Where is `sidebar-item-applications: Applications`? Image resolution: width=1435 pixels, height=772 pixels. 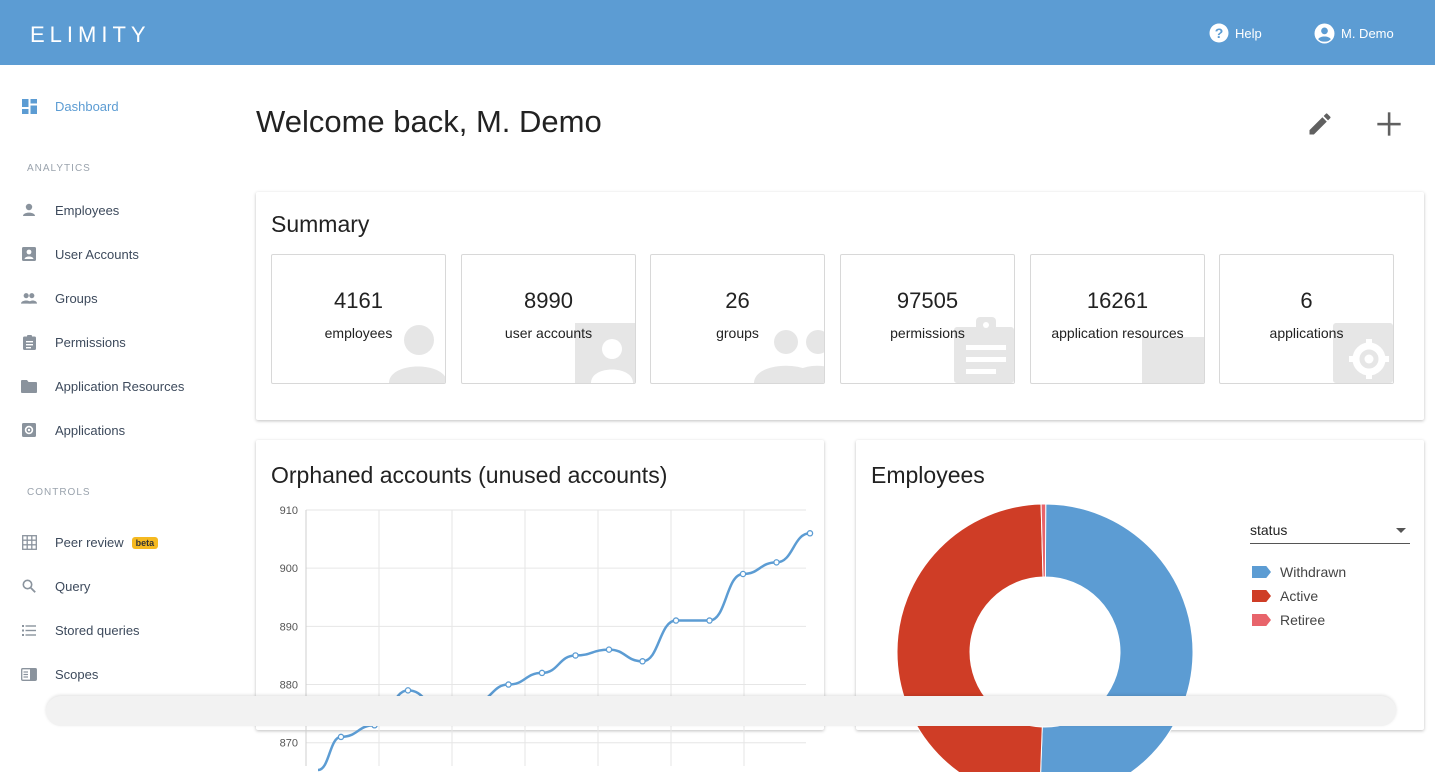 sidebar-item-applications: Applications is located at coordinates (120, 430).